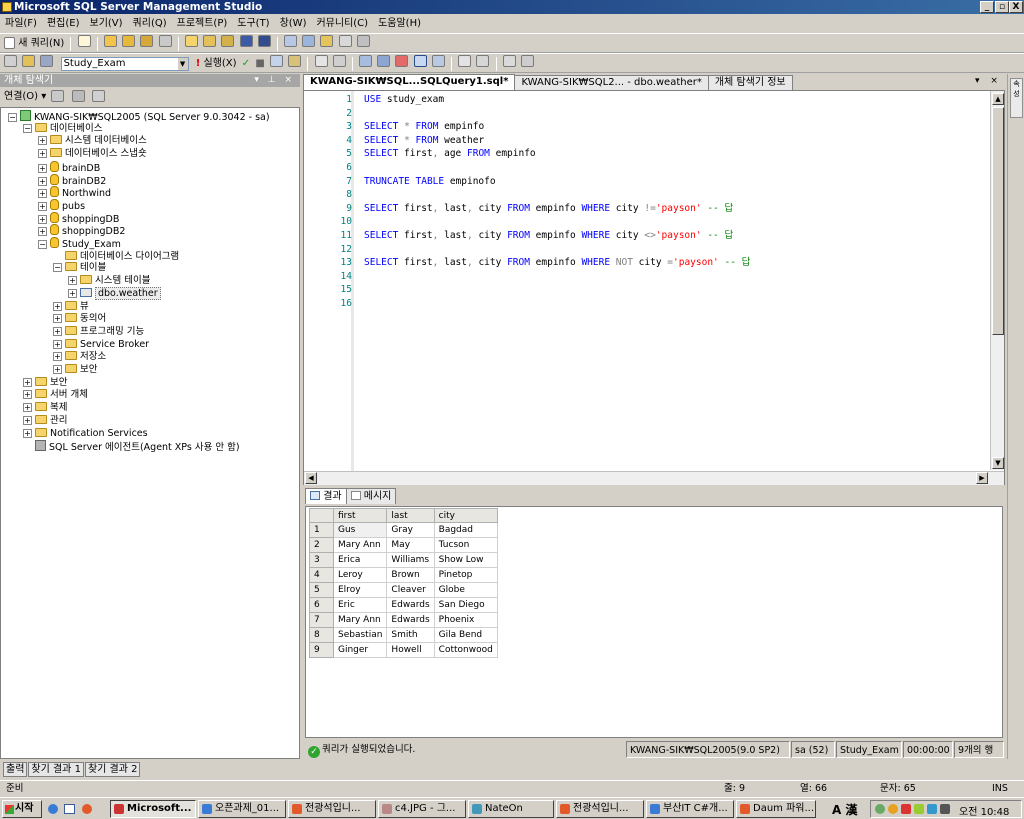  I want to click on change-connection-icon, so click(29, 61).